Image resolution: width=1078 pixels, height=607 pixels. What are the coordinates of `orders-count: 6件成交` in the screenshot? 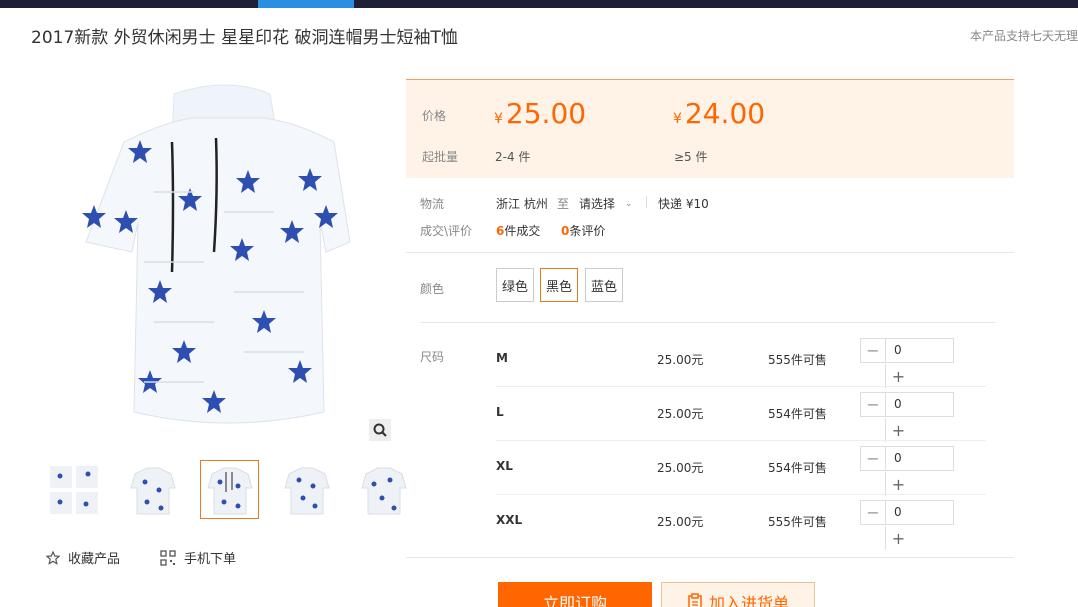 It's located at (518, 231).